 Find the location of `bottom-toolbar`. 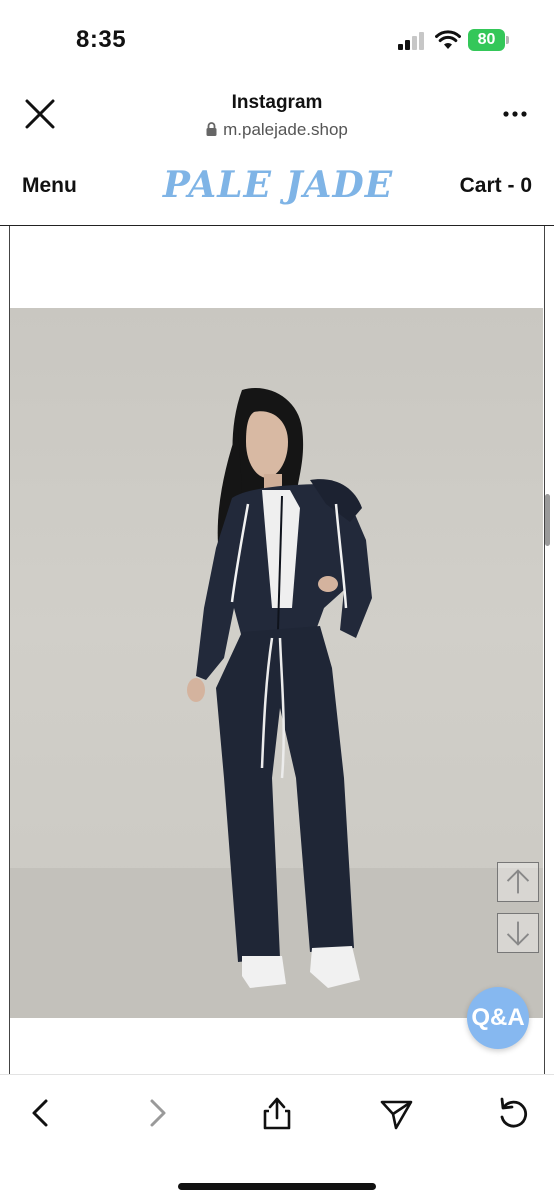

bottom-toolbar is located at coordinates (277, 1137).